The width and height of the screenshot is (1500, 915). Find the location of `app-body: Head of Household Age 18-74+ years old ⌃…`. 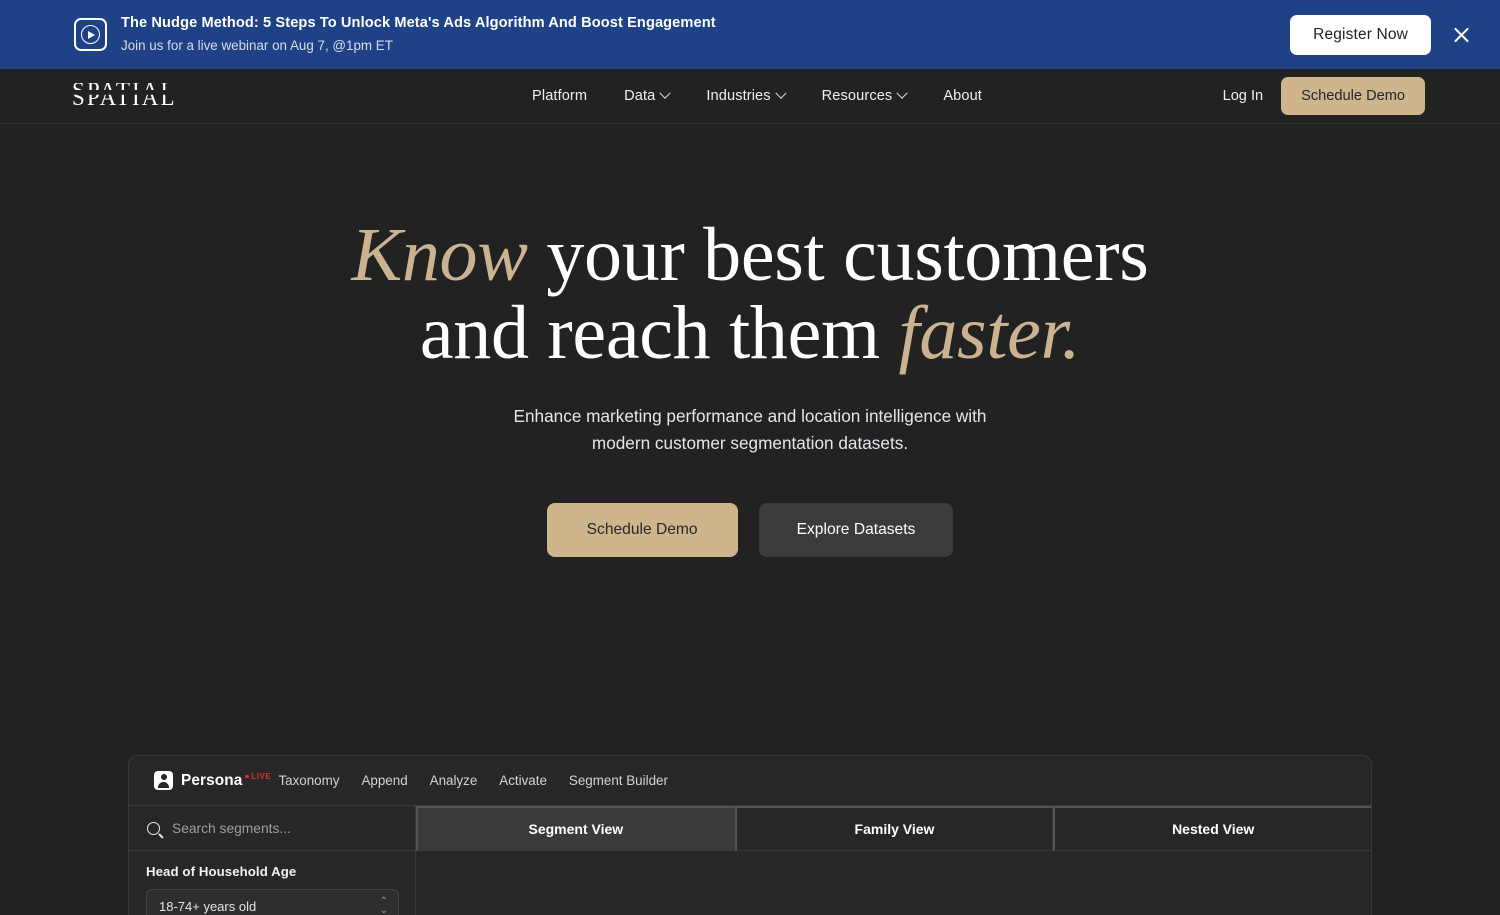

app-body: Head of Household Age 18-74+ years old ⌃… is located at coordinates (750, 860).